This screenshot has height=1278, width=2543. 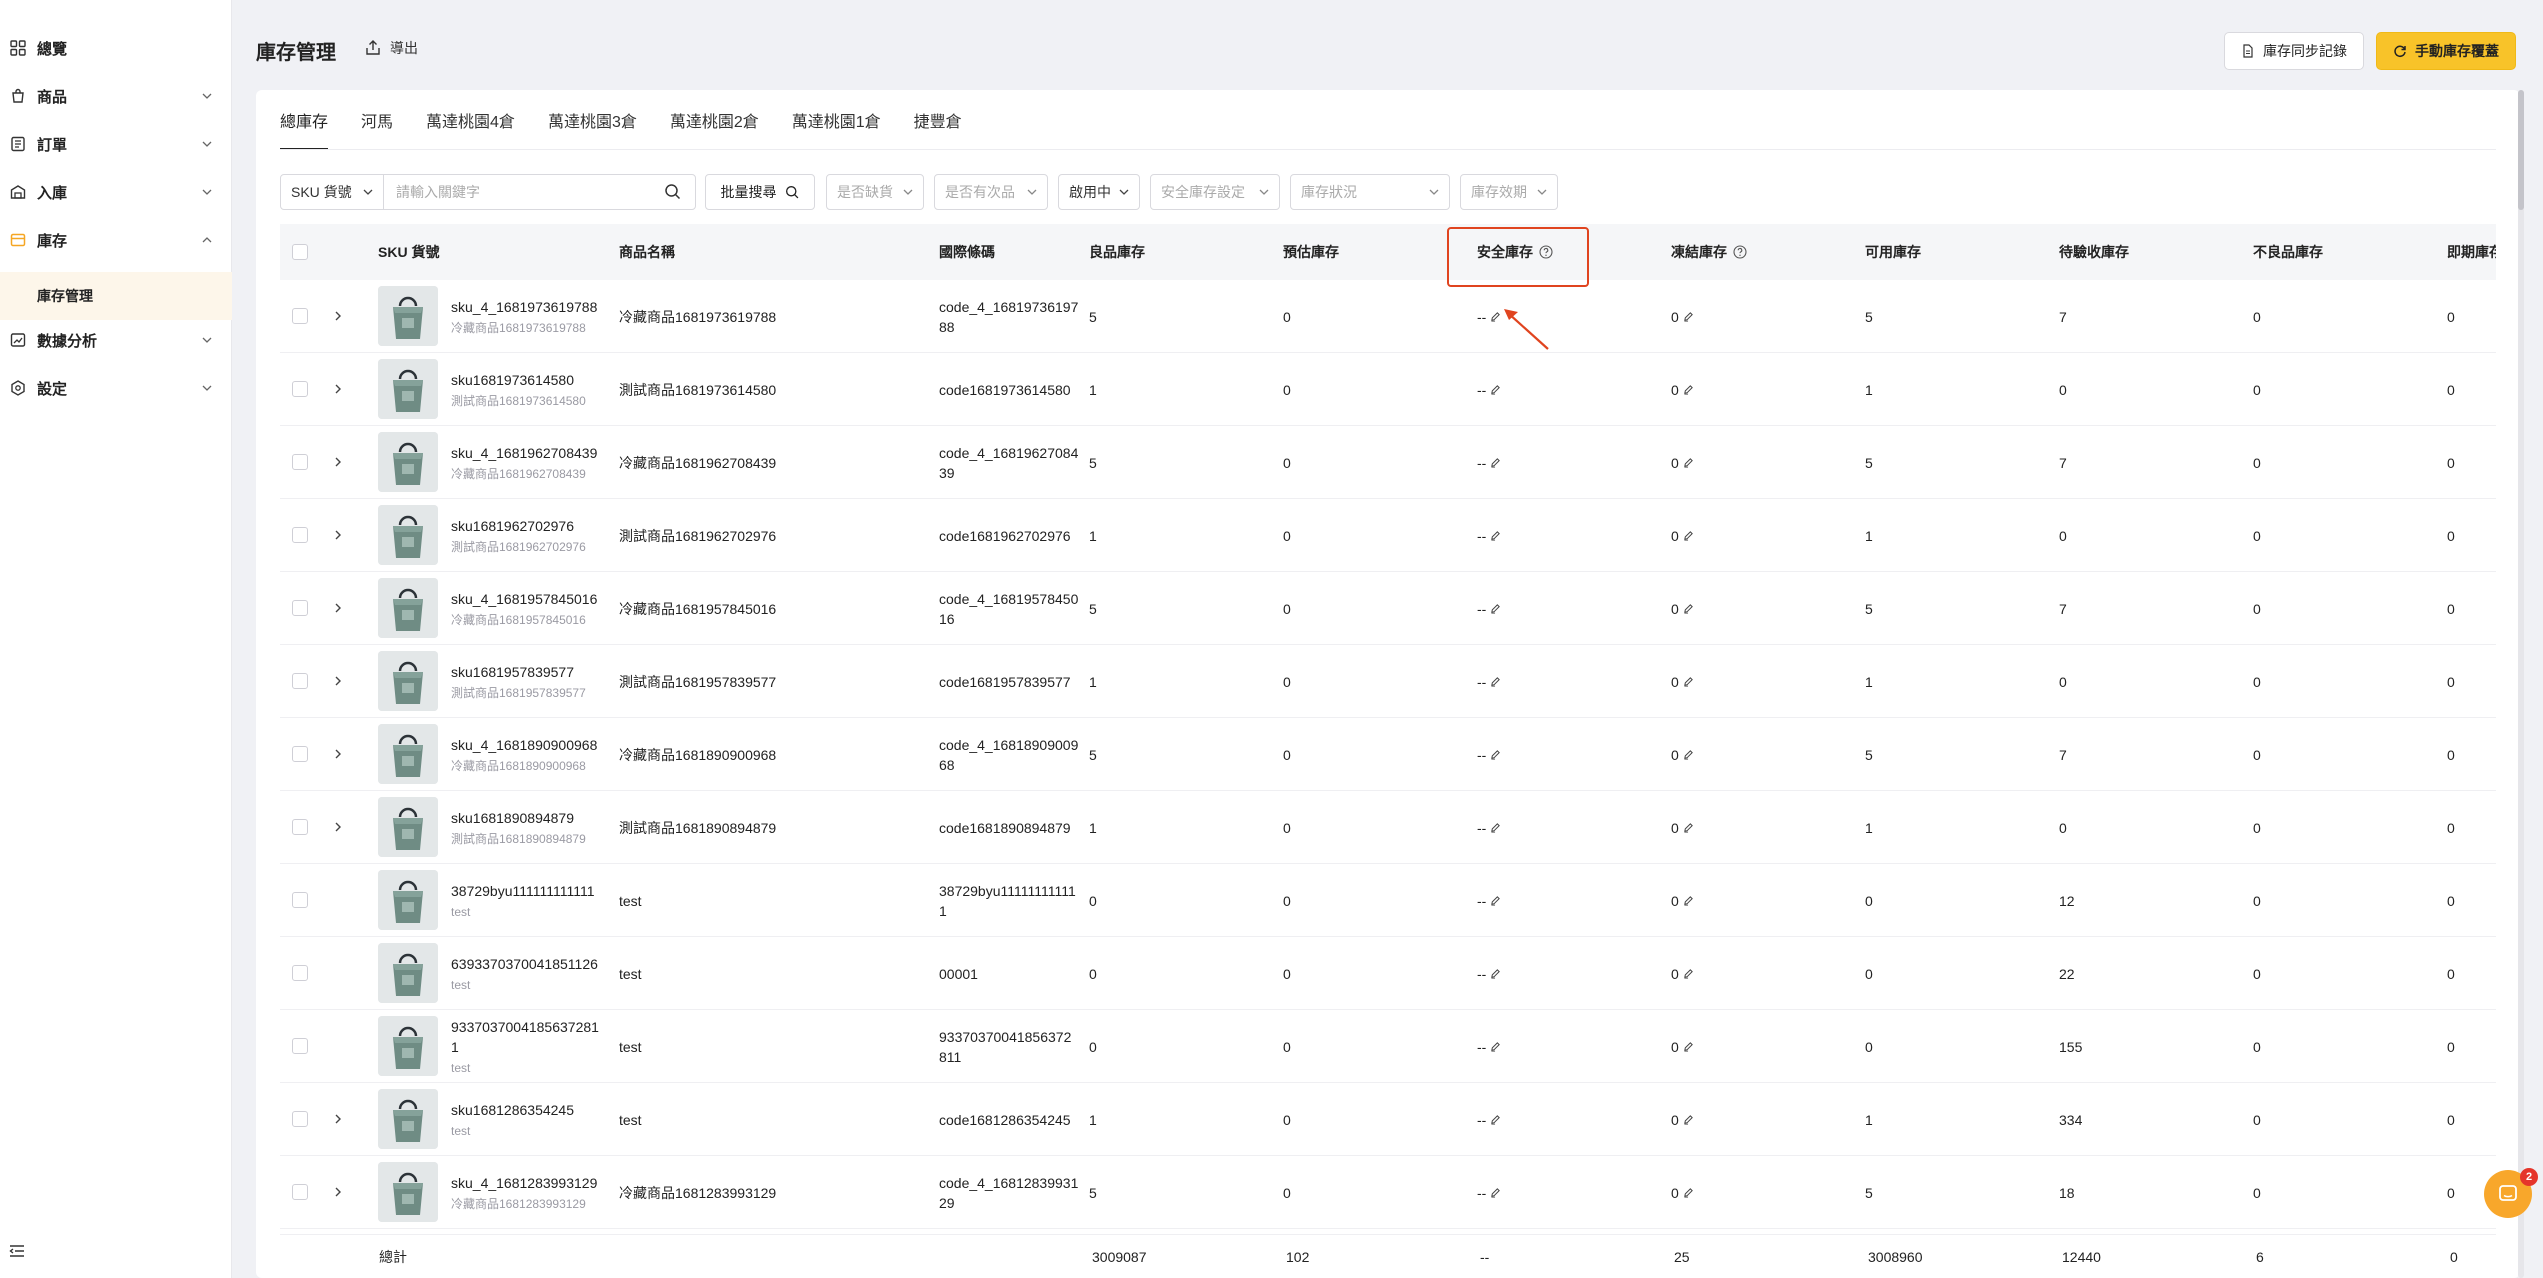 I want to click on sidebar-item-overview: 總覽, so click(x=116, y=48).